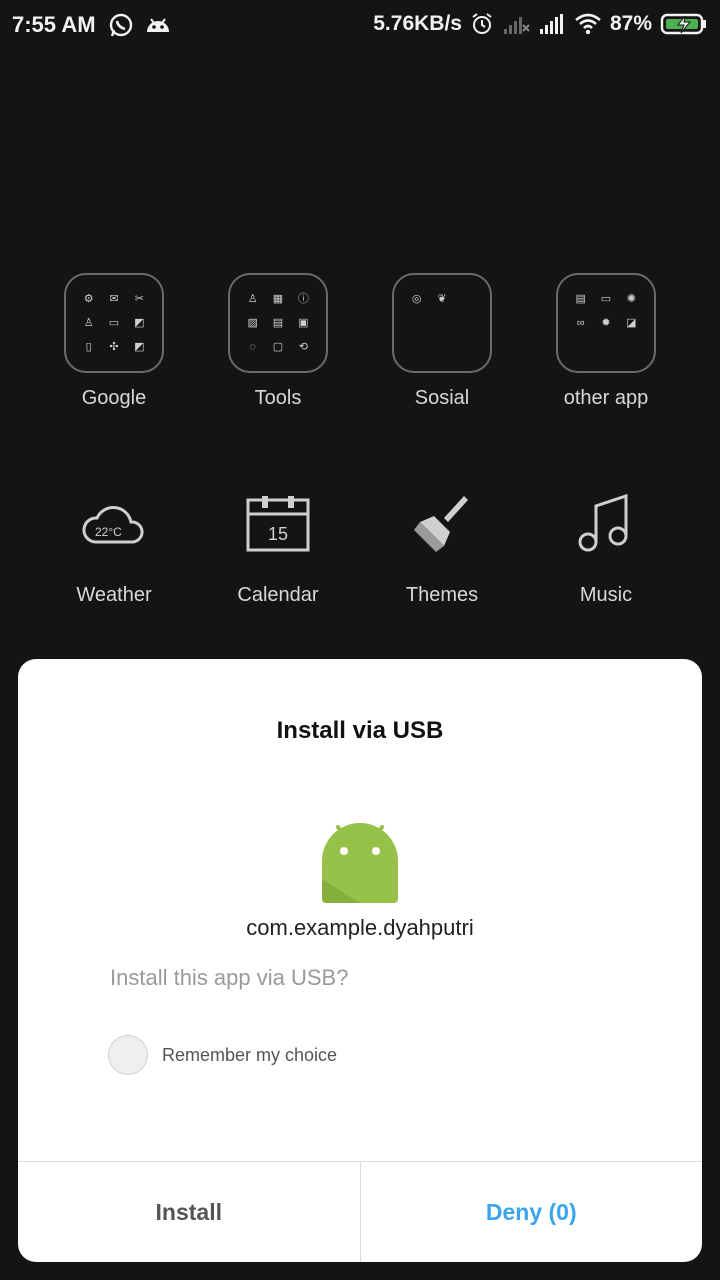 The height and width of the screenshot is (1280, 720). I want to click on app-music: Music, so click(606, 547).